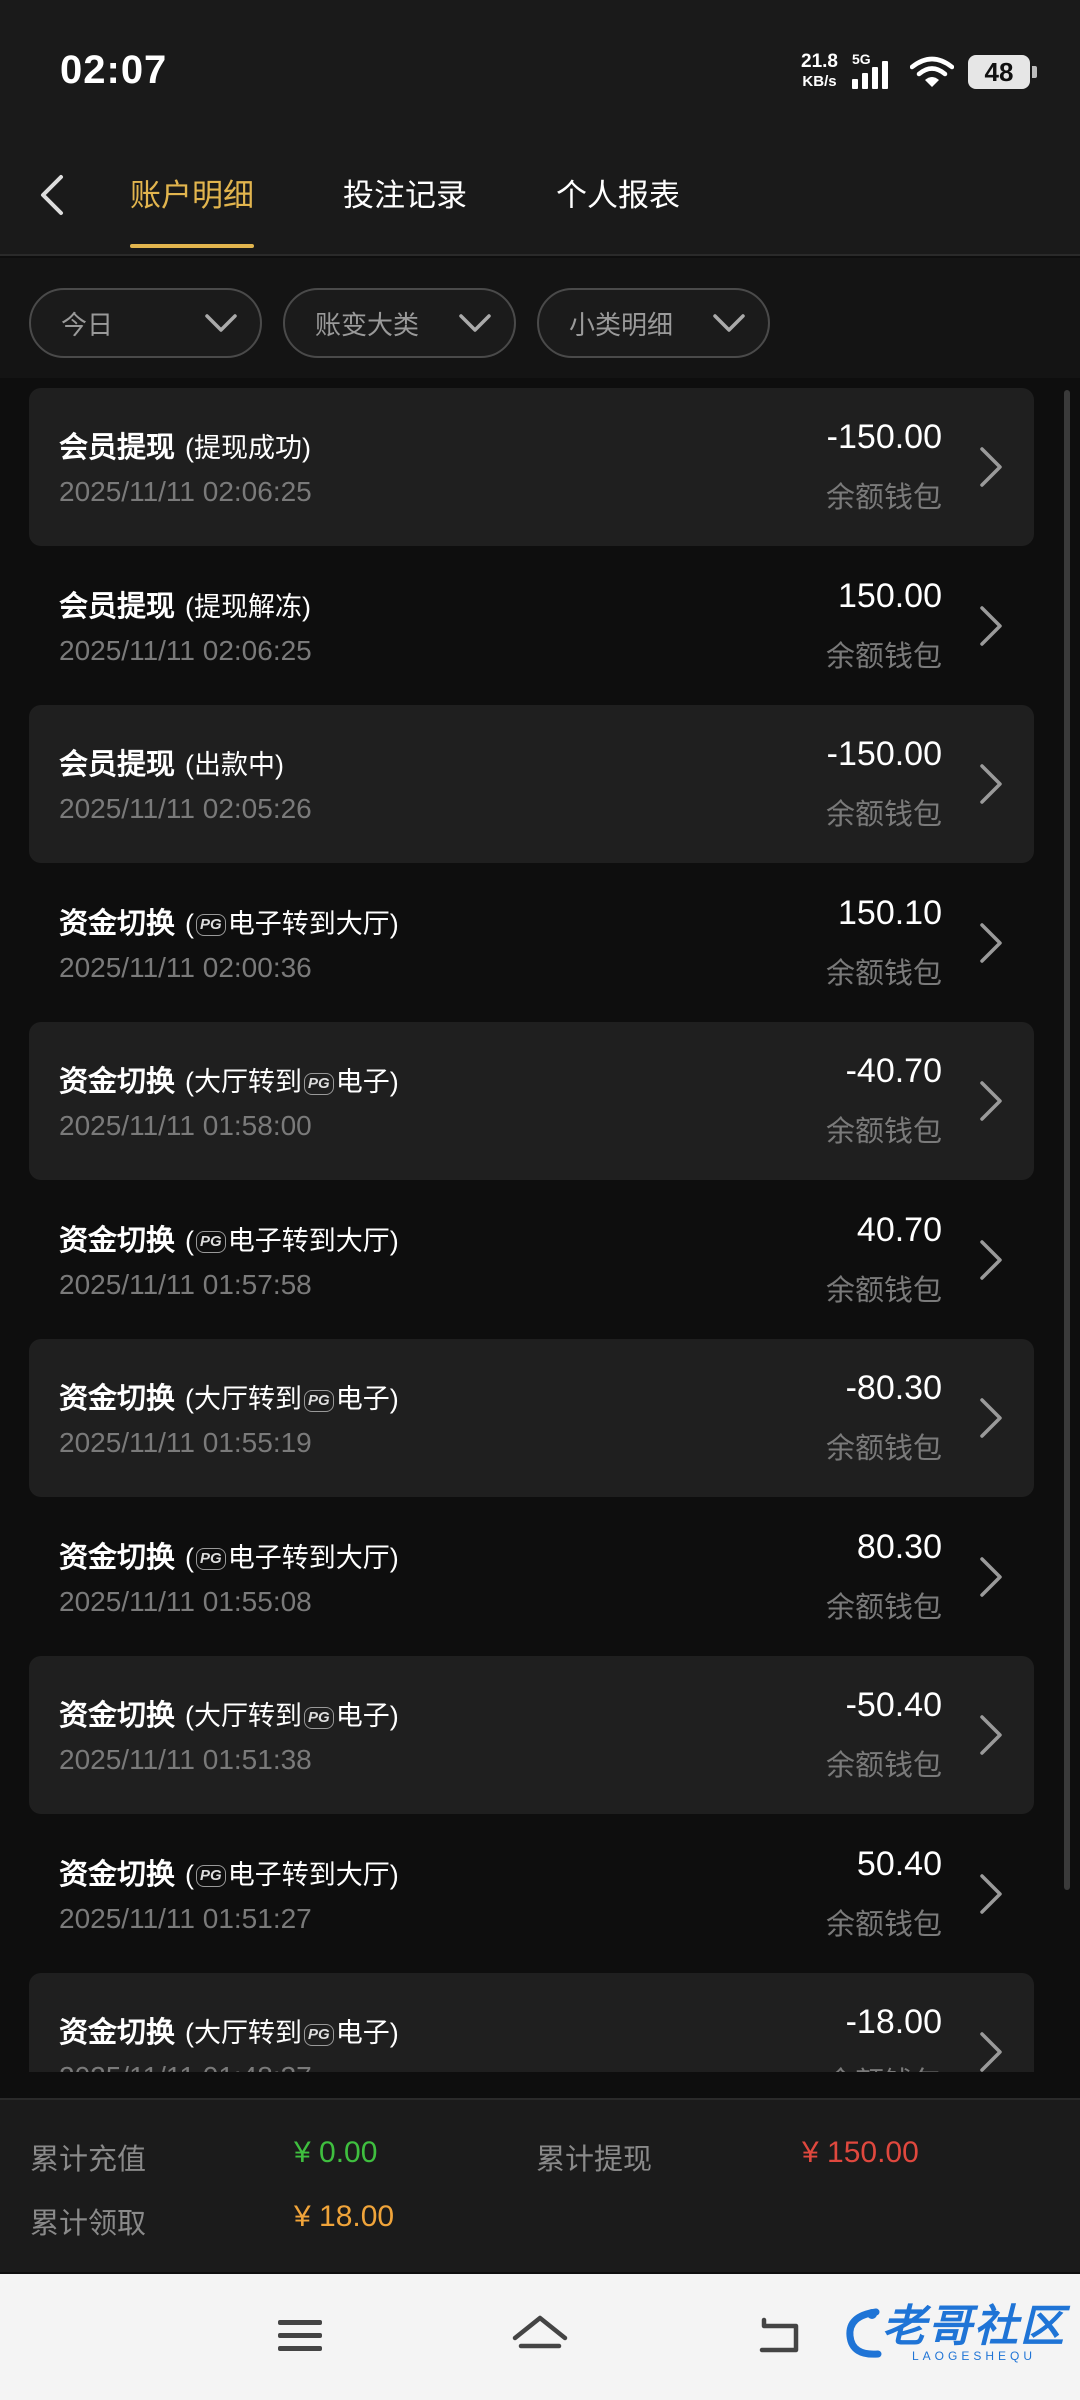 This screenshot has width=1080, height=2400. What do you see at coordinates (893, 2022) in the screenshot?
I see `transaction-amount: -18.00` at bounding box center [893, 2022].